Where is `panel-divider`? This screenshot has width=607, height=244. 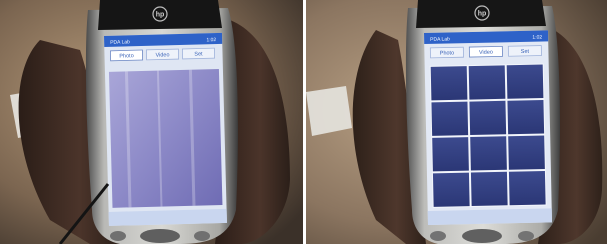 panel-divider is located at coordinates (304, 122).